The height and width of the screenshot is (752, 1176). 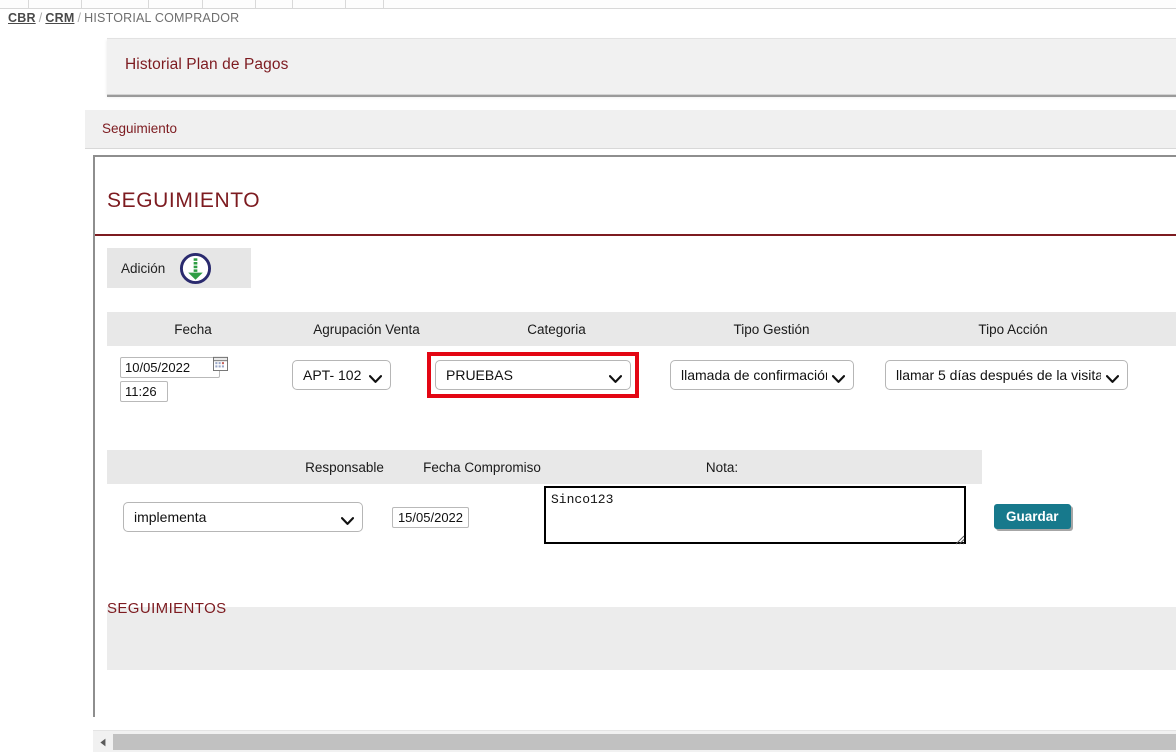 I want to click on breadcrumb: CBR / CRM / HISTORIAL COMPRADOR, so click(x=123, y=18).